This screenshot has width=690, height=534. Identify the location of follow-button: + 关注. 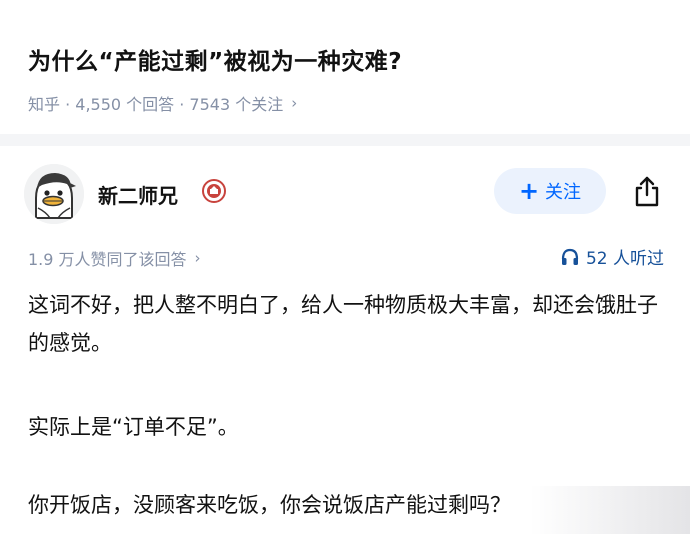
(550, 191).